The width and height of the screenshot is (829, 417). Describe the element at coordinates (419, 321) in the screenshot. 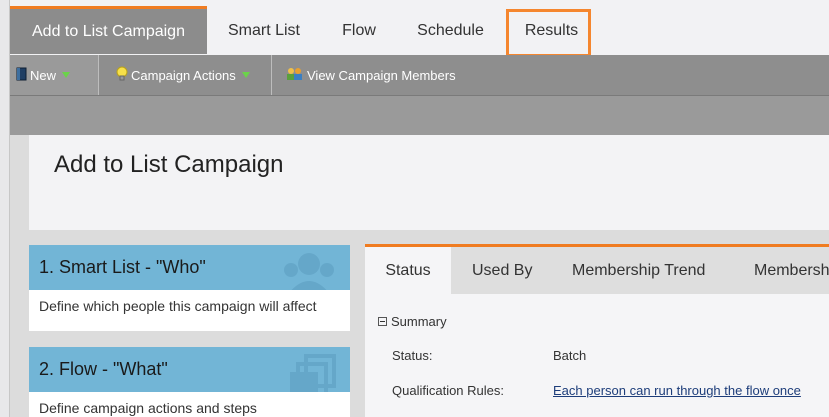

I see `summary-heading: Summary` at that location.